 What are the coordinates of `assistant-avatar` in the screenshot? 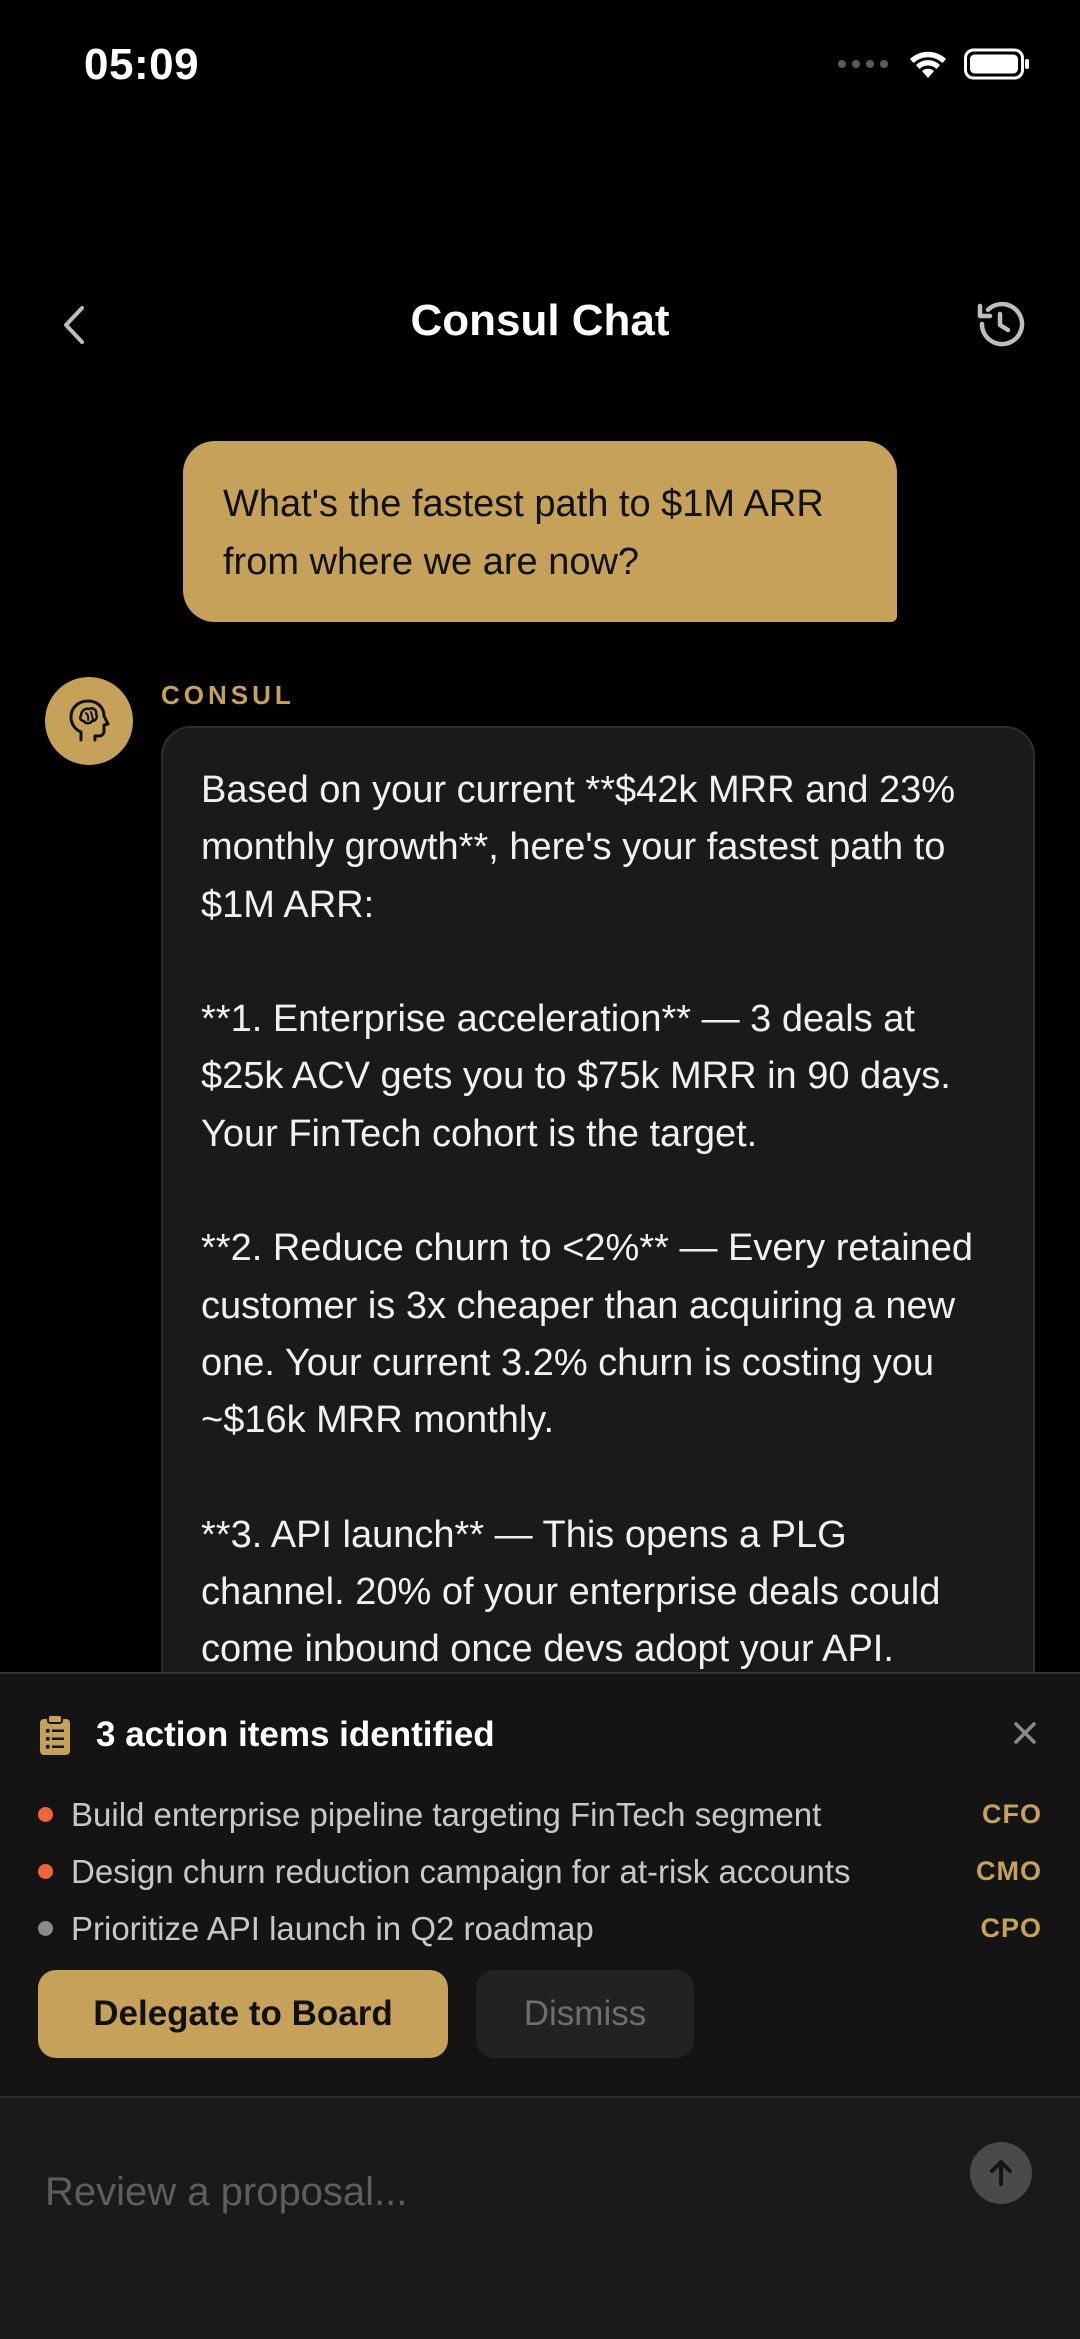 It's located at (89, 721).